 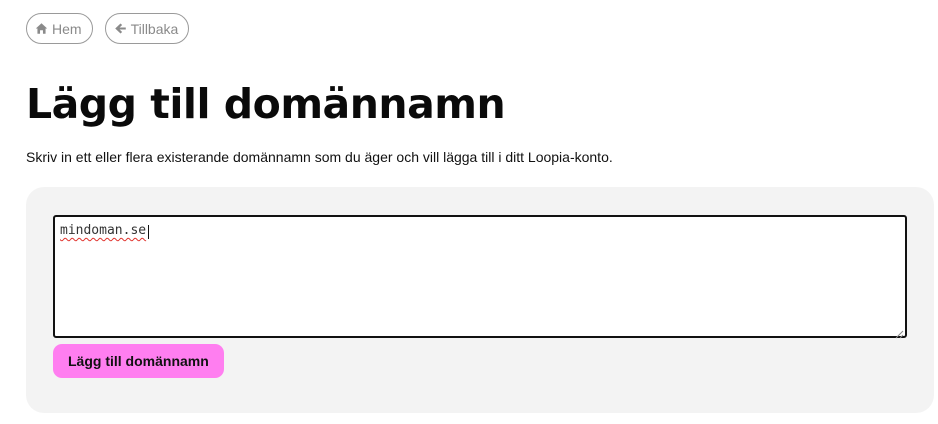 I want to click on text-caret, so click(x=148, y=232).